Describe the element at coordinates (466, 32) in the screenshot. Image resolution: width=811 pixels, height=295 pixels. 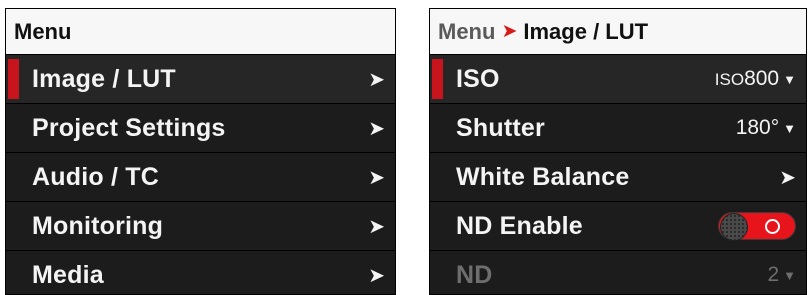
I see `breadcrumb-menu-link: Menu` at that location.